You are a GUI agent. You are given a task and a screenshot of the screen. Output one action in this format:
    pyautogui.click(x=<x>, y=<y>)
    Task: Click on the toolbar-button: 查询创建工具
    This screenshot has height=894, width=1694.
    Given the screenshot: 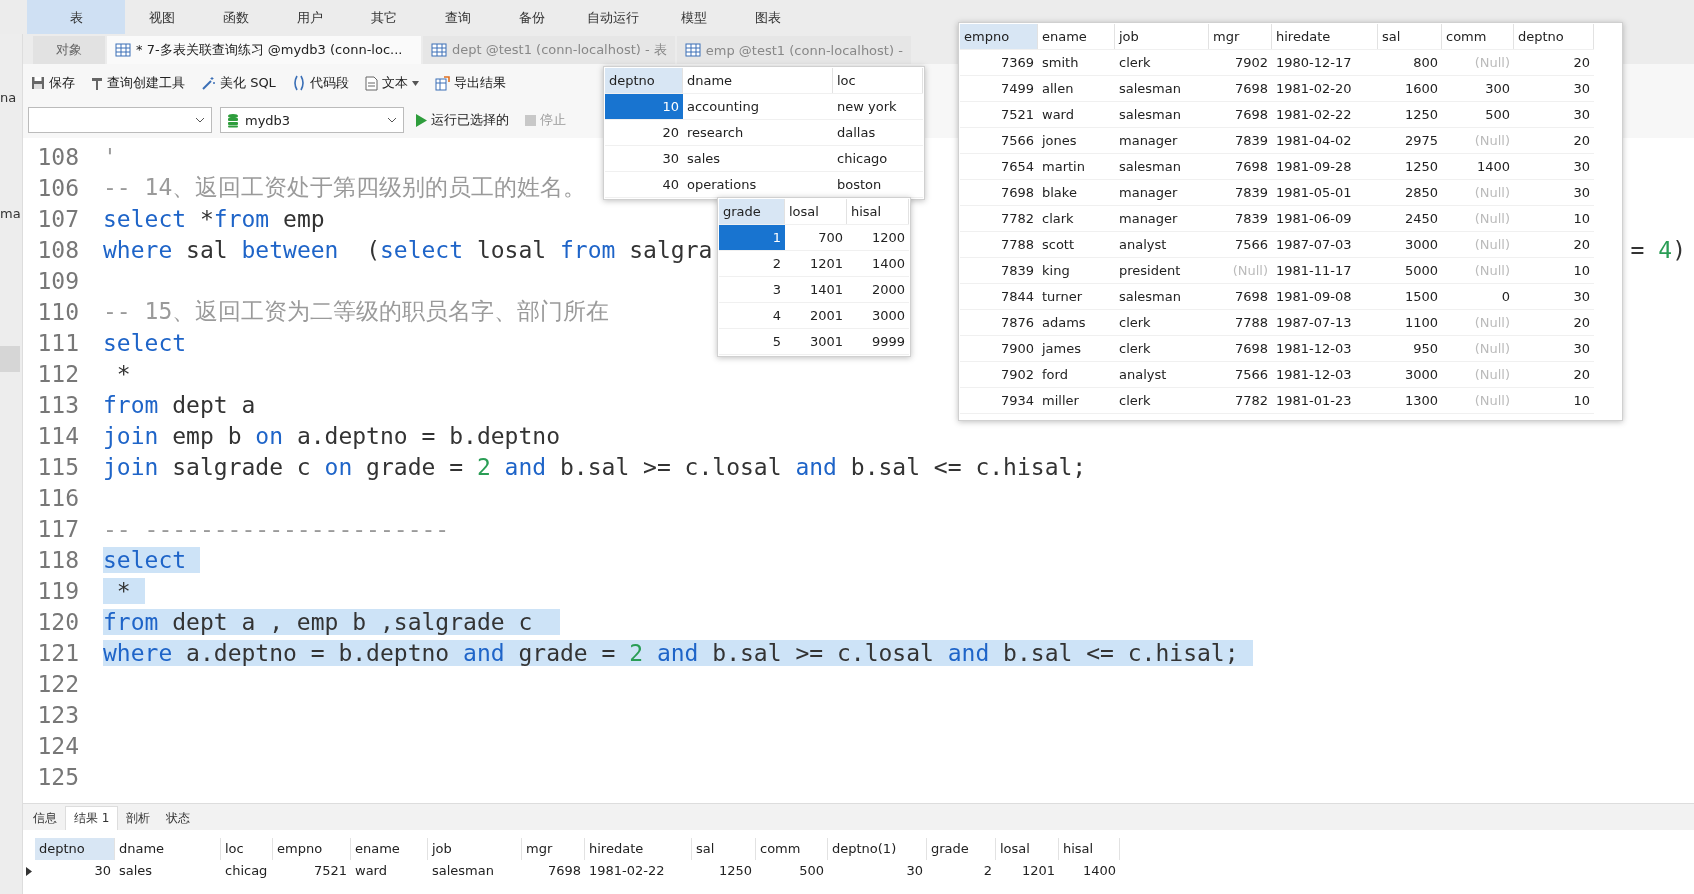 What is the action you would take?
    pyautogui.click(x=138, y=83)
    